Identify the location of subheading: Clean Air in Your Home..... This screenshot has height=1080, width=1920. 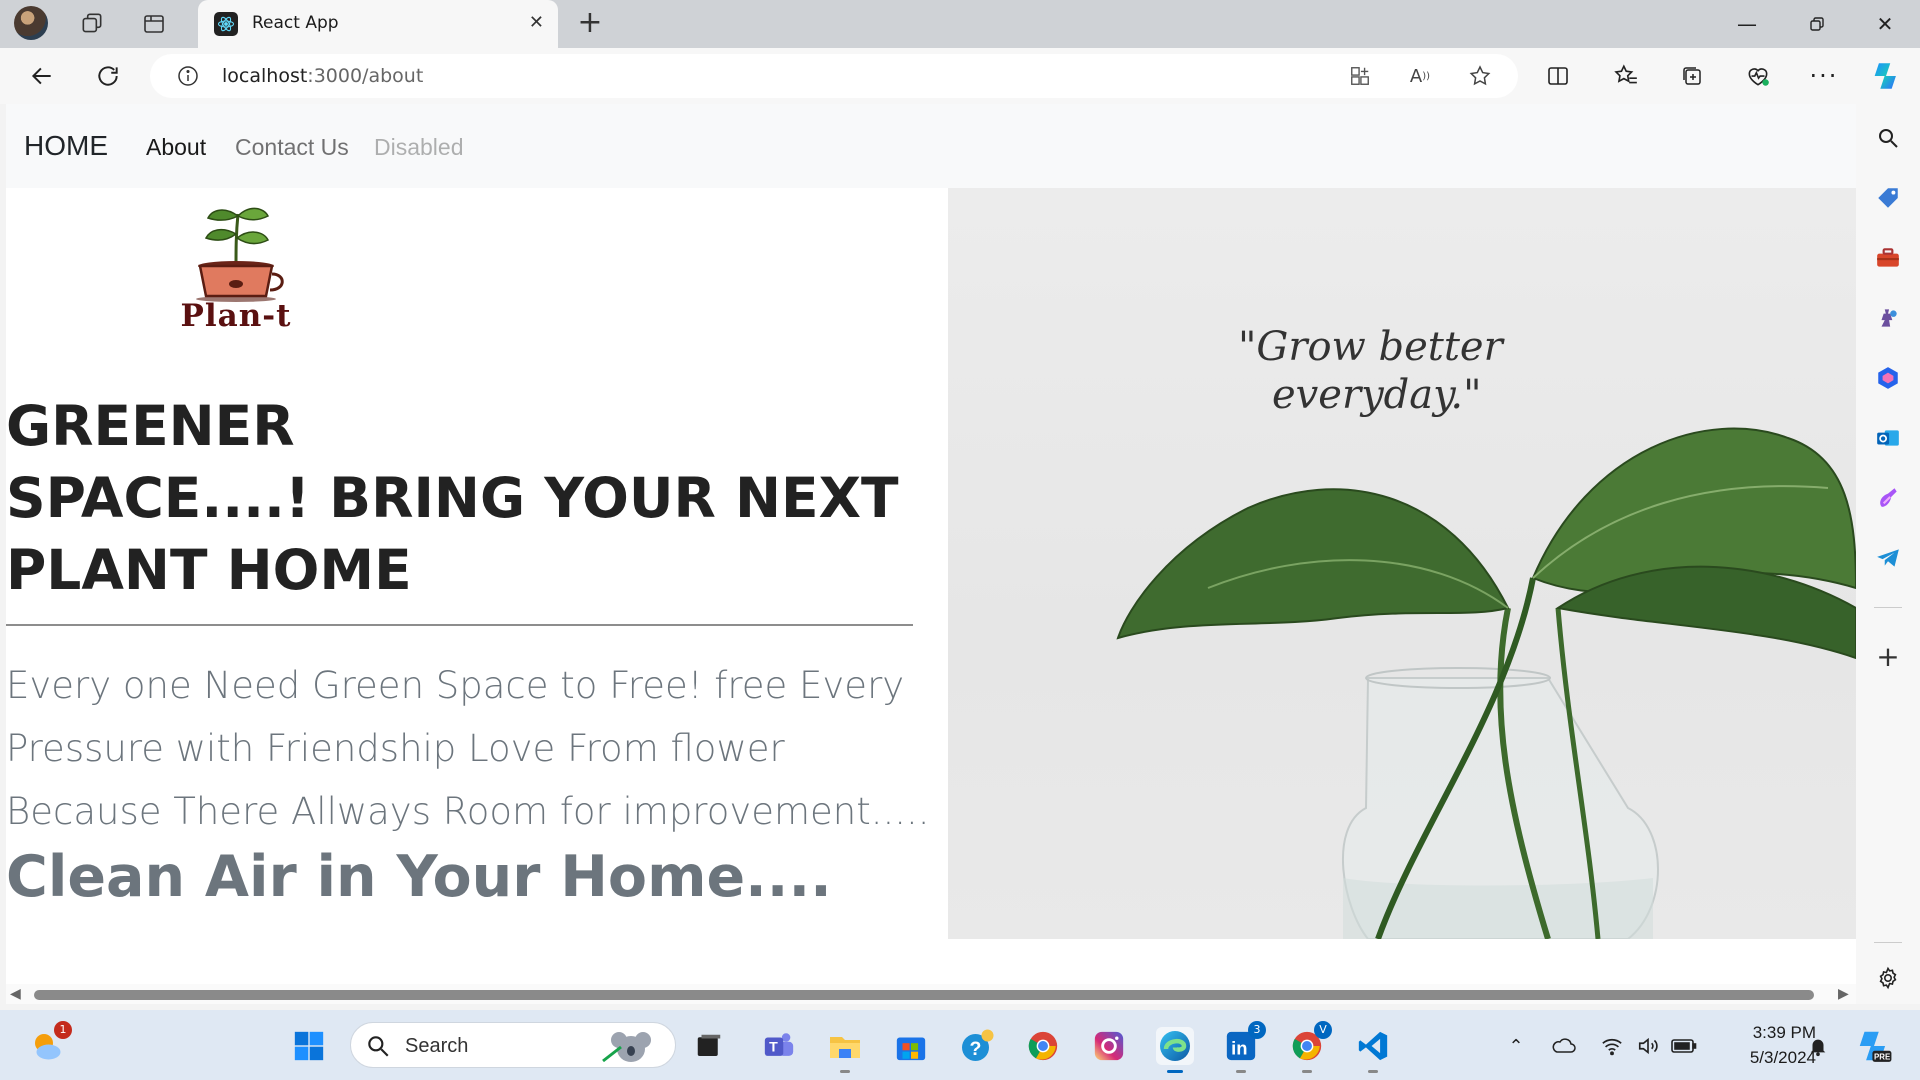
(419, 877).